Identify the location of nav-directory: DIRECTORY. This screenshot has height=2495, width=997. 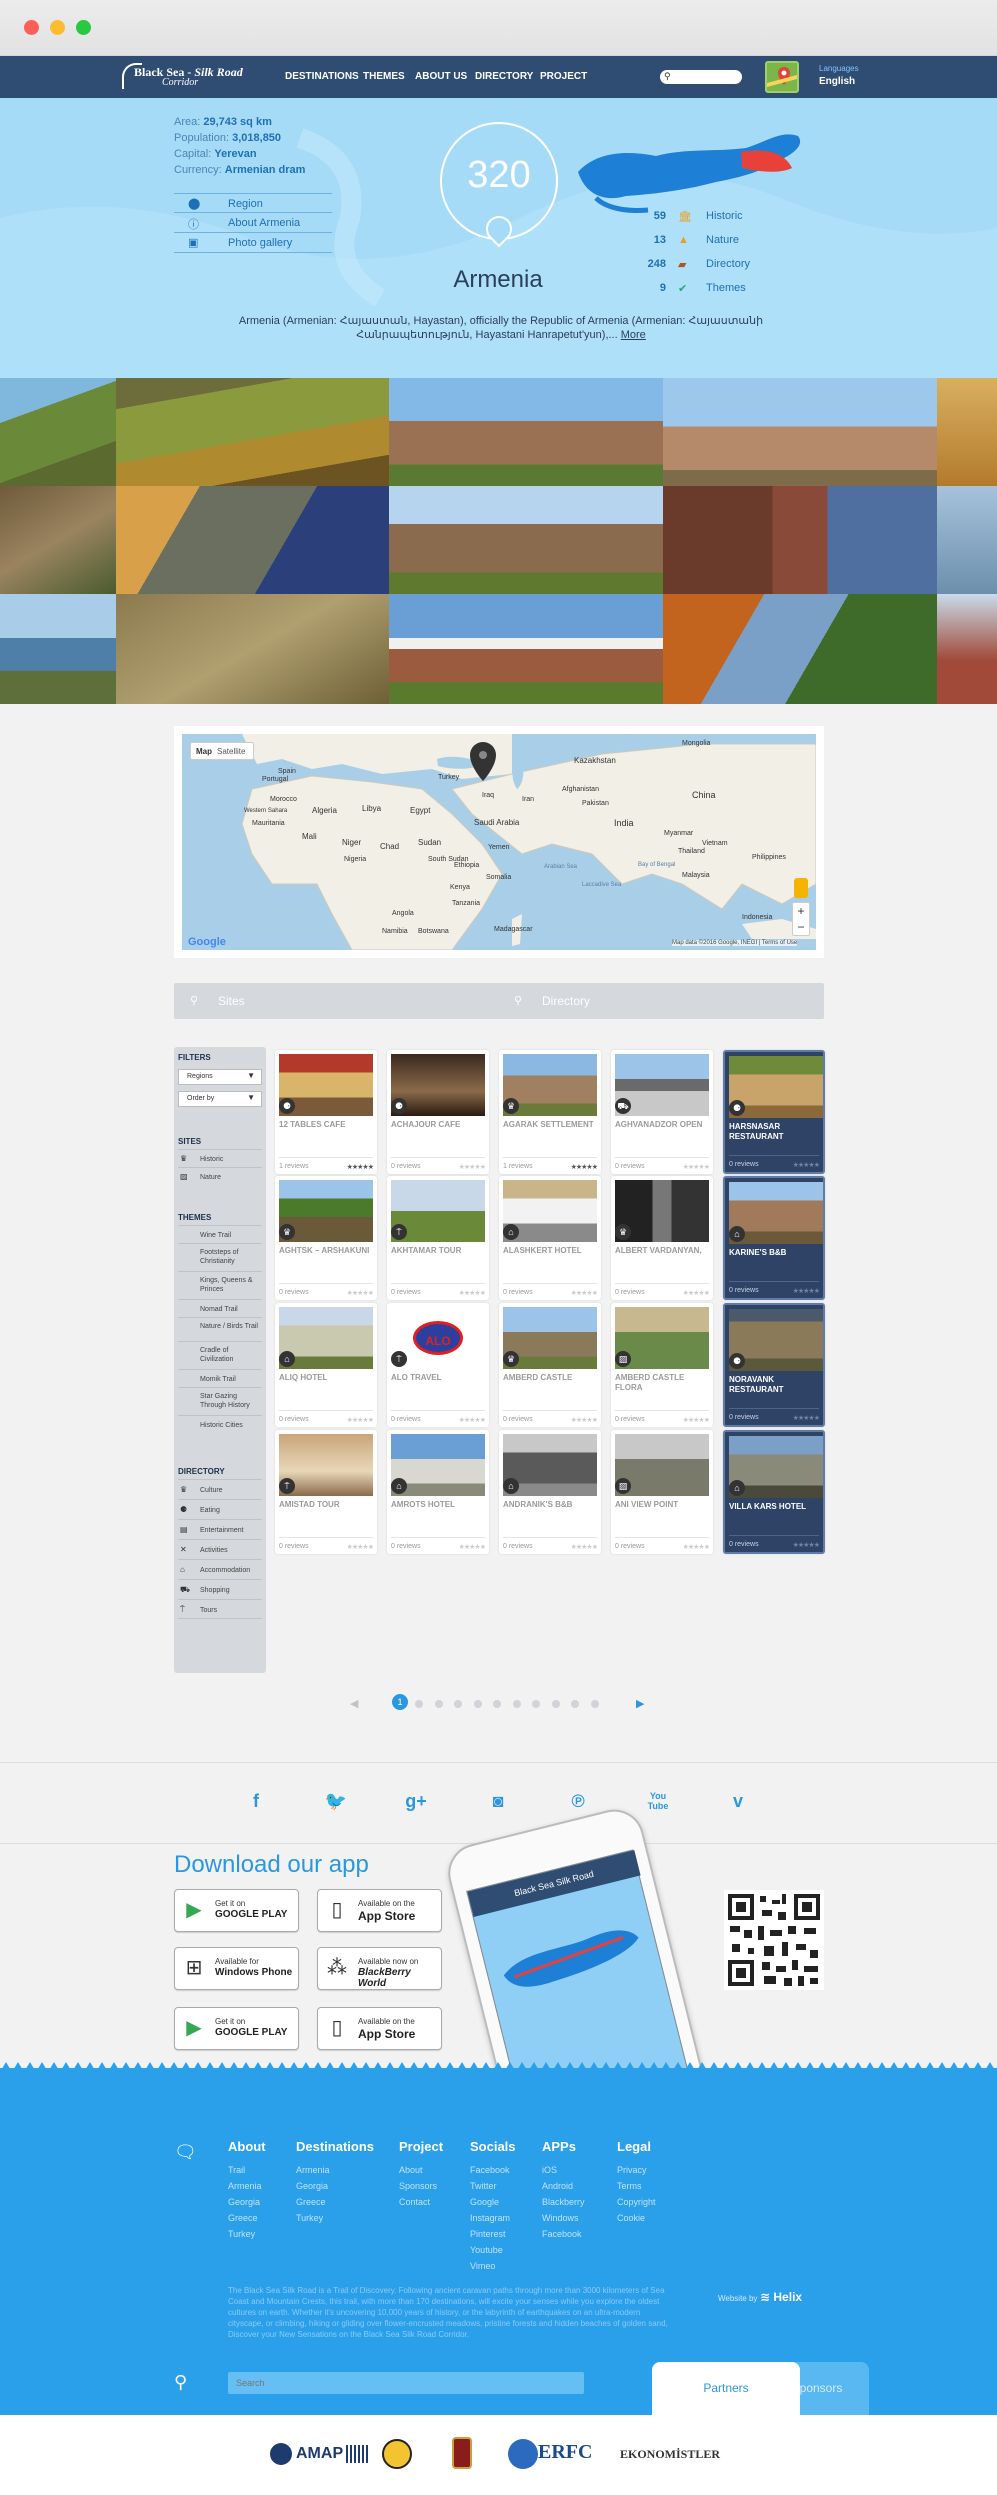
(504, 76).